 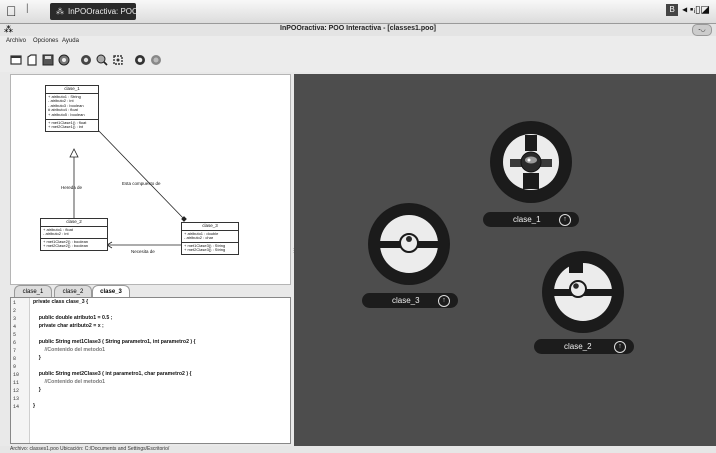 I want to click on line-number: 6, so click(x=15, y=343).